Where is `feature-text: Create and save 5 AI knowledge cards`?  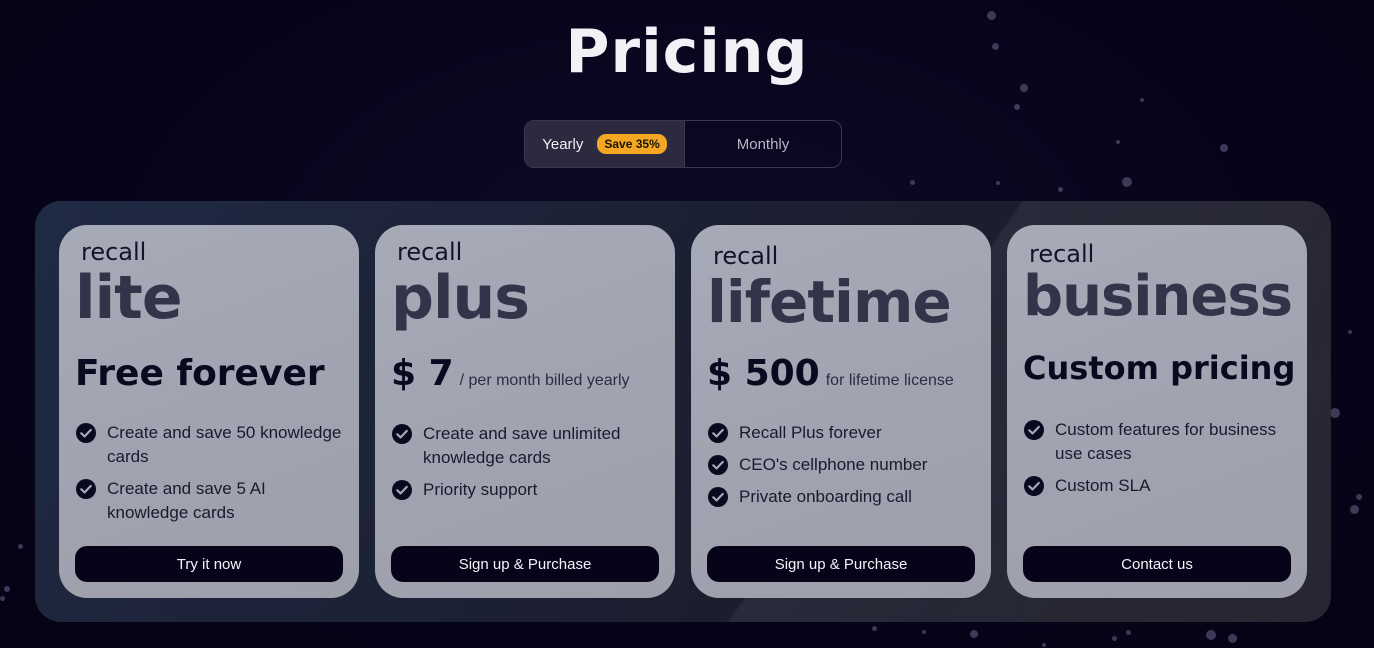 feature-text: Create and save 5 AI knowledge cards is located at coordinates (186, 500).